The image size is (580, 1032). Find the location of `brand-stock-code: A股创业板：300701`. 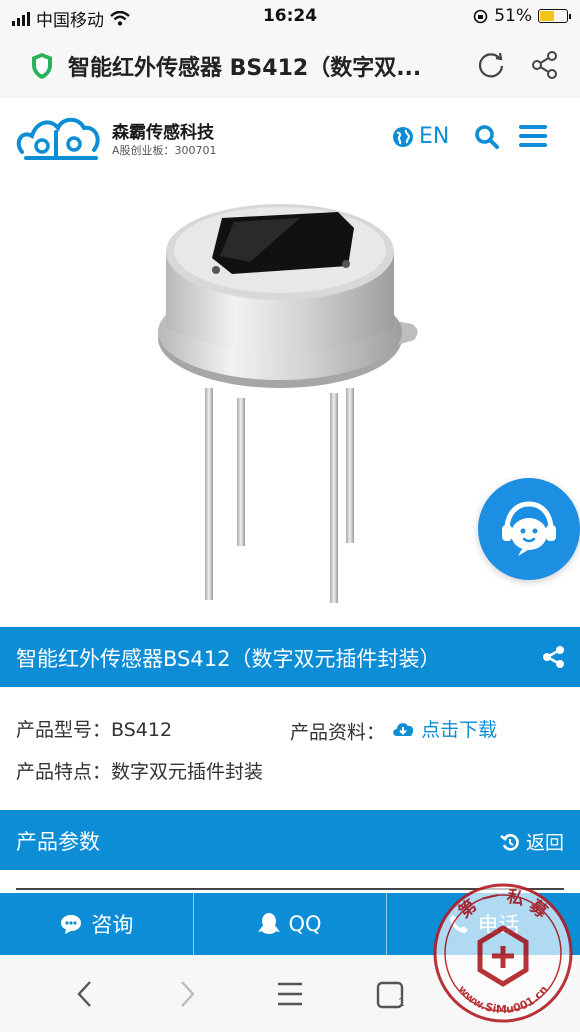

brand-stock-code: A股创业板：300701 is located at coordinates (164, 150).